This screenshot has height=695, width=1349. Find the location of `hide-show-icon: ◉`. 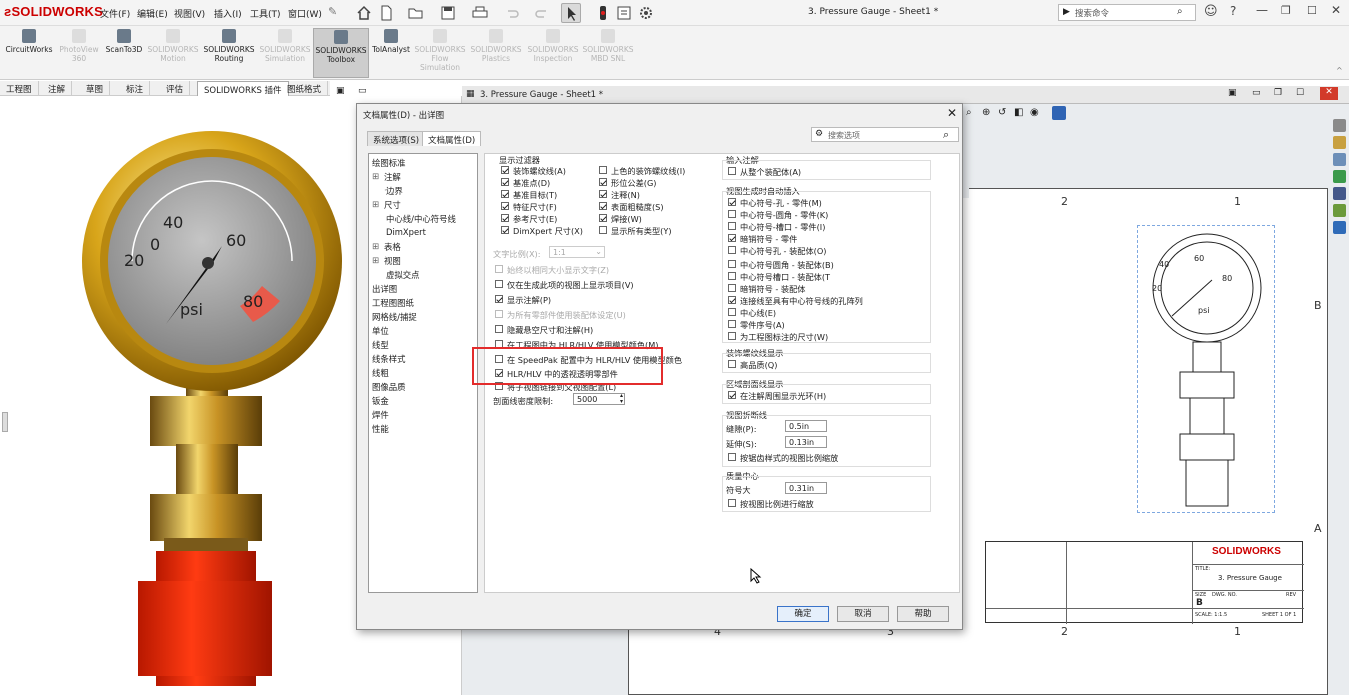

hide-show-icon: ◉ is located at coordinates (1034, 112).